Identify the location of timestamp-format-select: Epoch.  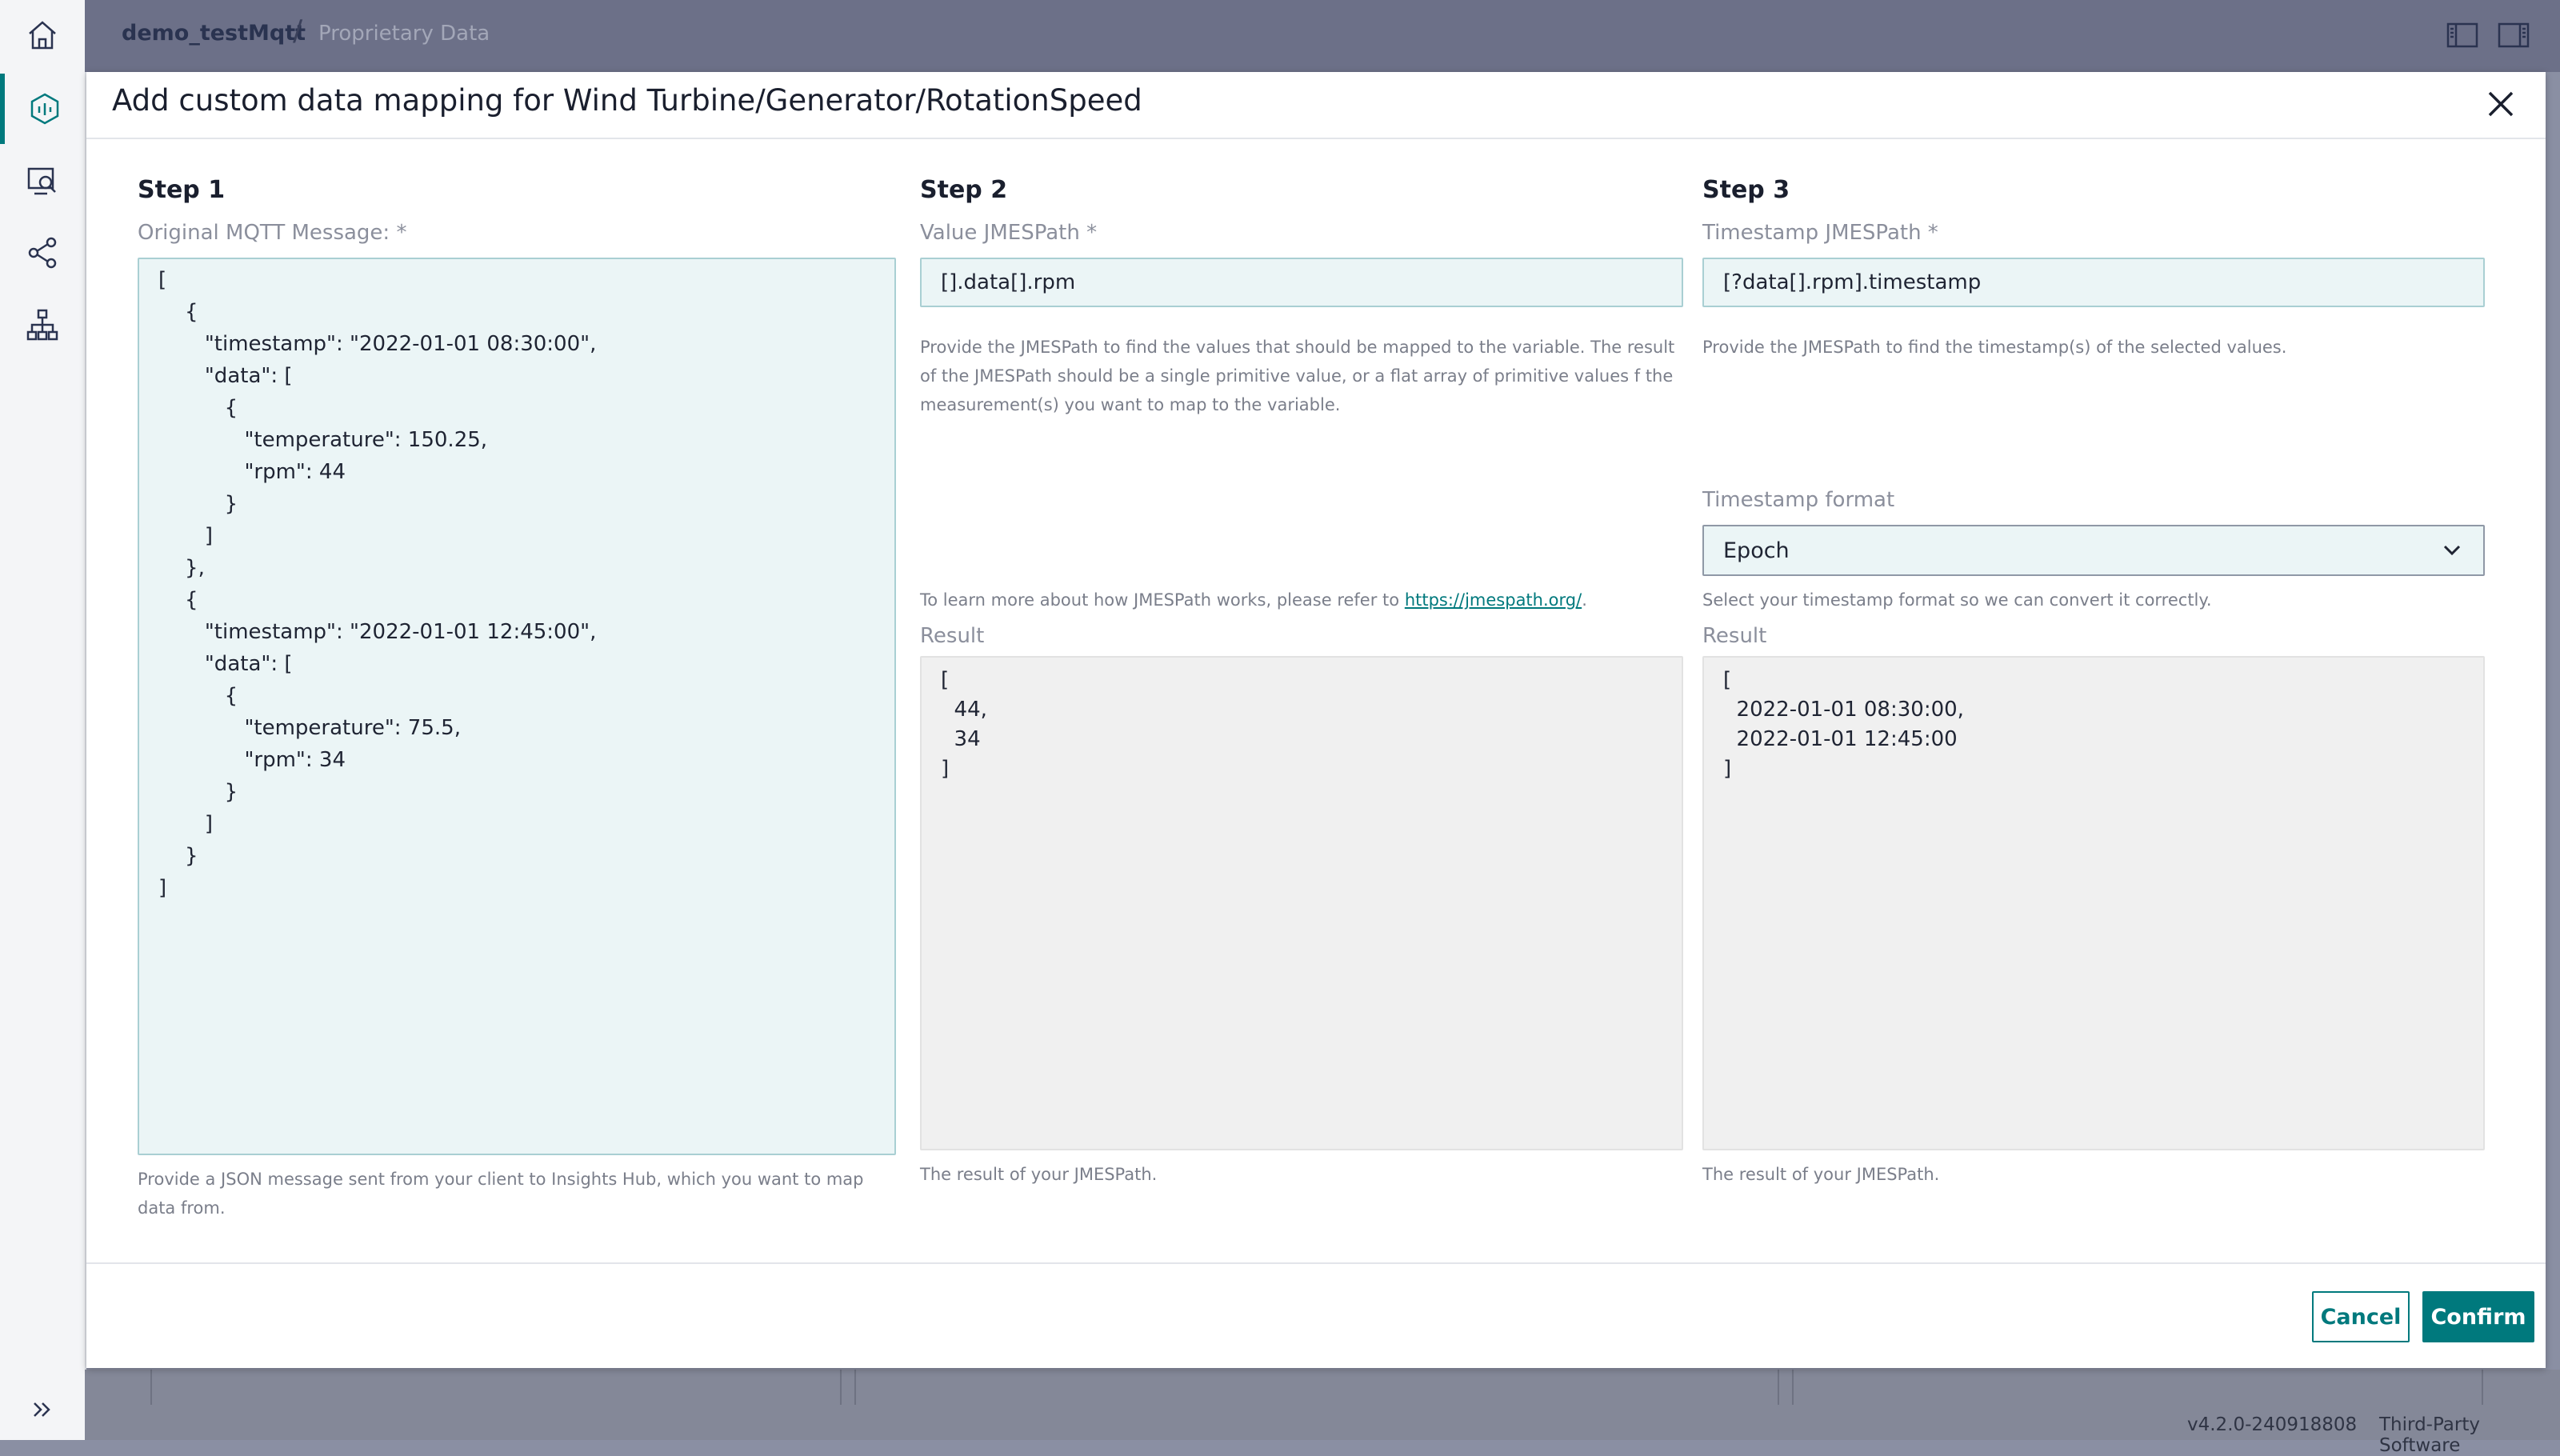
(2093, 550).